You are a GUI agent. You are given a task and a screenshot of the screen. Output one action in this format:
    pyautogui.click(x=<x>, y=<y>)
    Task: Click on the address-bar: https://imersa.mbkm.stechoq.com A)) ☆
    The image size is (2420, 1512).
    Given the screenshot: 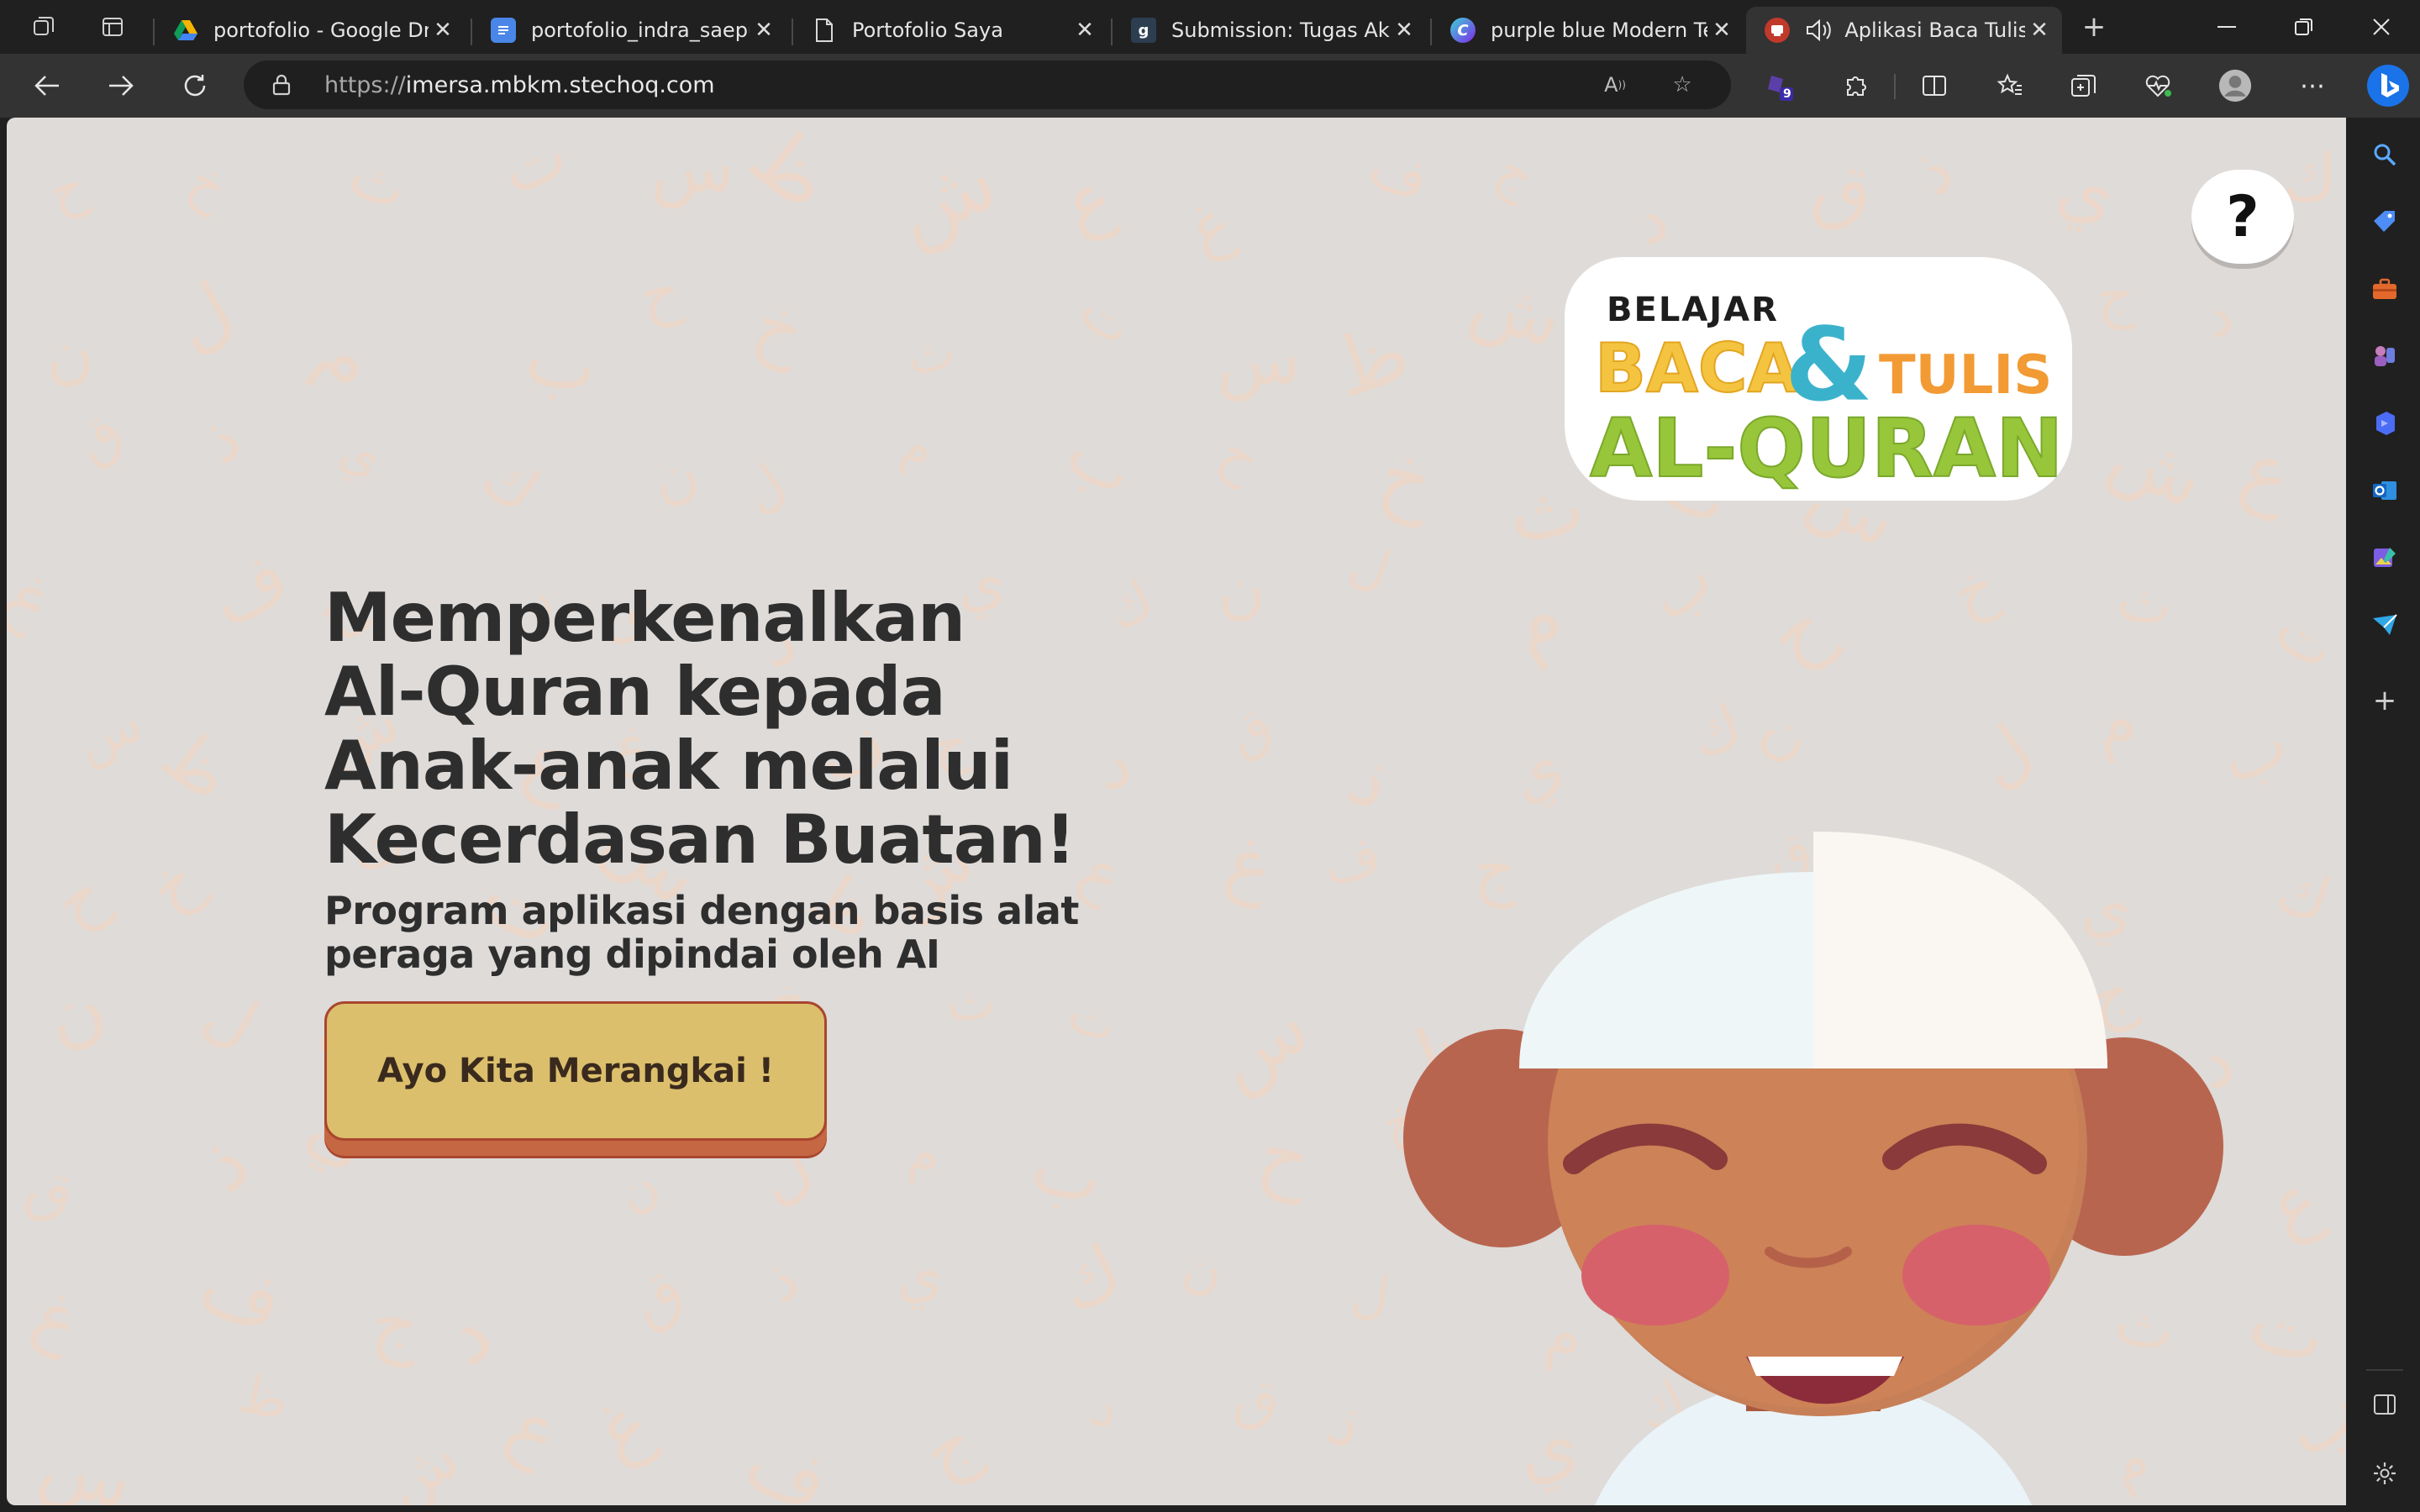 What is the action you would take?
    pyautogui.click(x=988, y=84)
    